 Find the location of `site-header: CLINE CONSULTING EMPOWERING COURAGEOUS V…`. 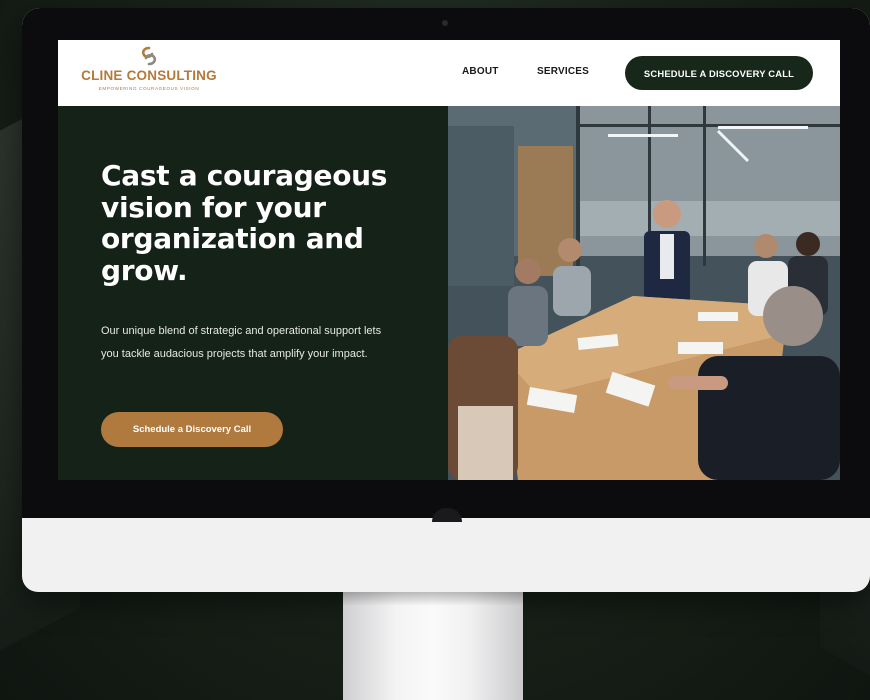

site-header: CLINE CONSULTING EMPOWERING COURAGEOUS V… is located at coordinates (449, 73).